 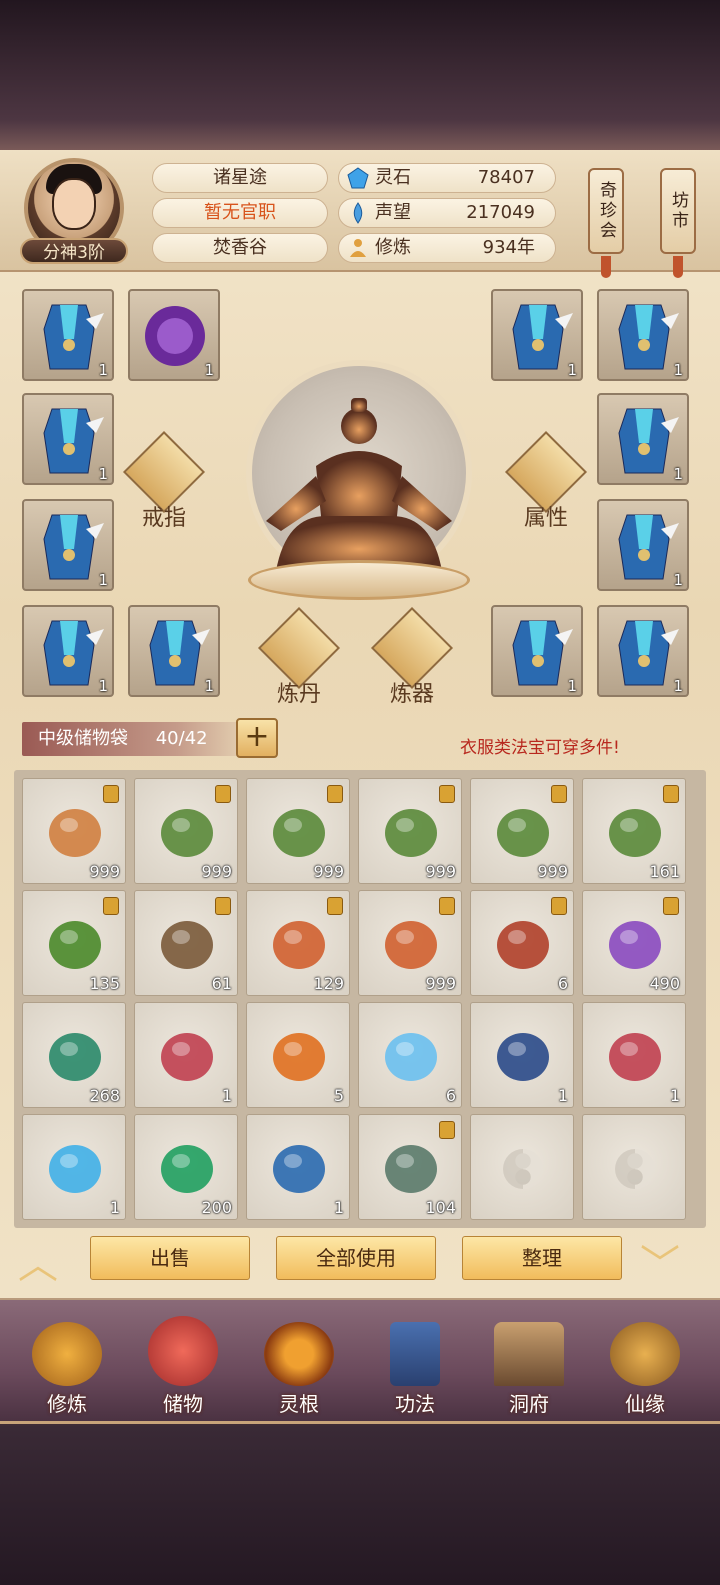 I want to click on nav-cultivate: 修炼, so click(x=67, y=1369).